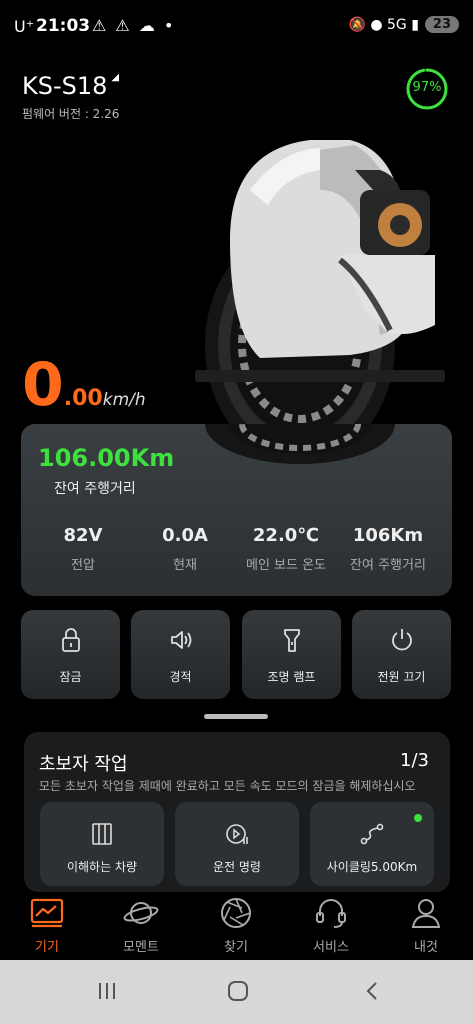  What do you see at coordinates (47, 913) in the screenshot?
I see `device-icon` at bounding box center [47, 913].